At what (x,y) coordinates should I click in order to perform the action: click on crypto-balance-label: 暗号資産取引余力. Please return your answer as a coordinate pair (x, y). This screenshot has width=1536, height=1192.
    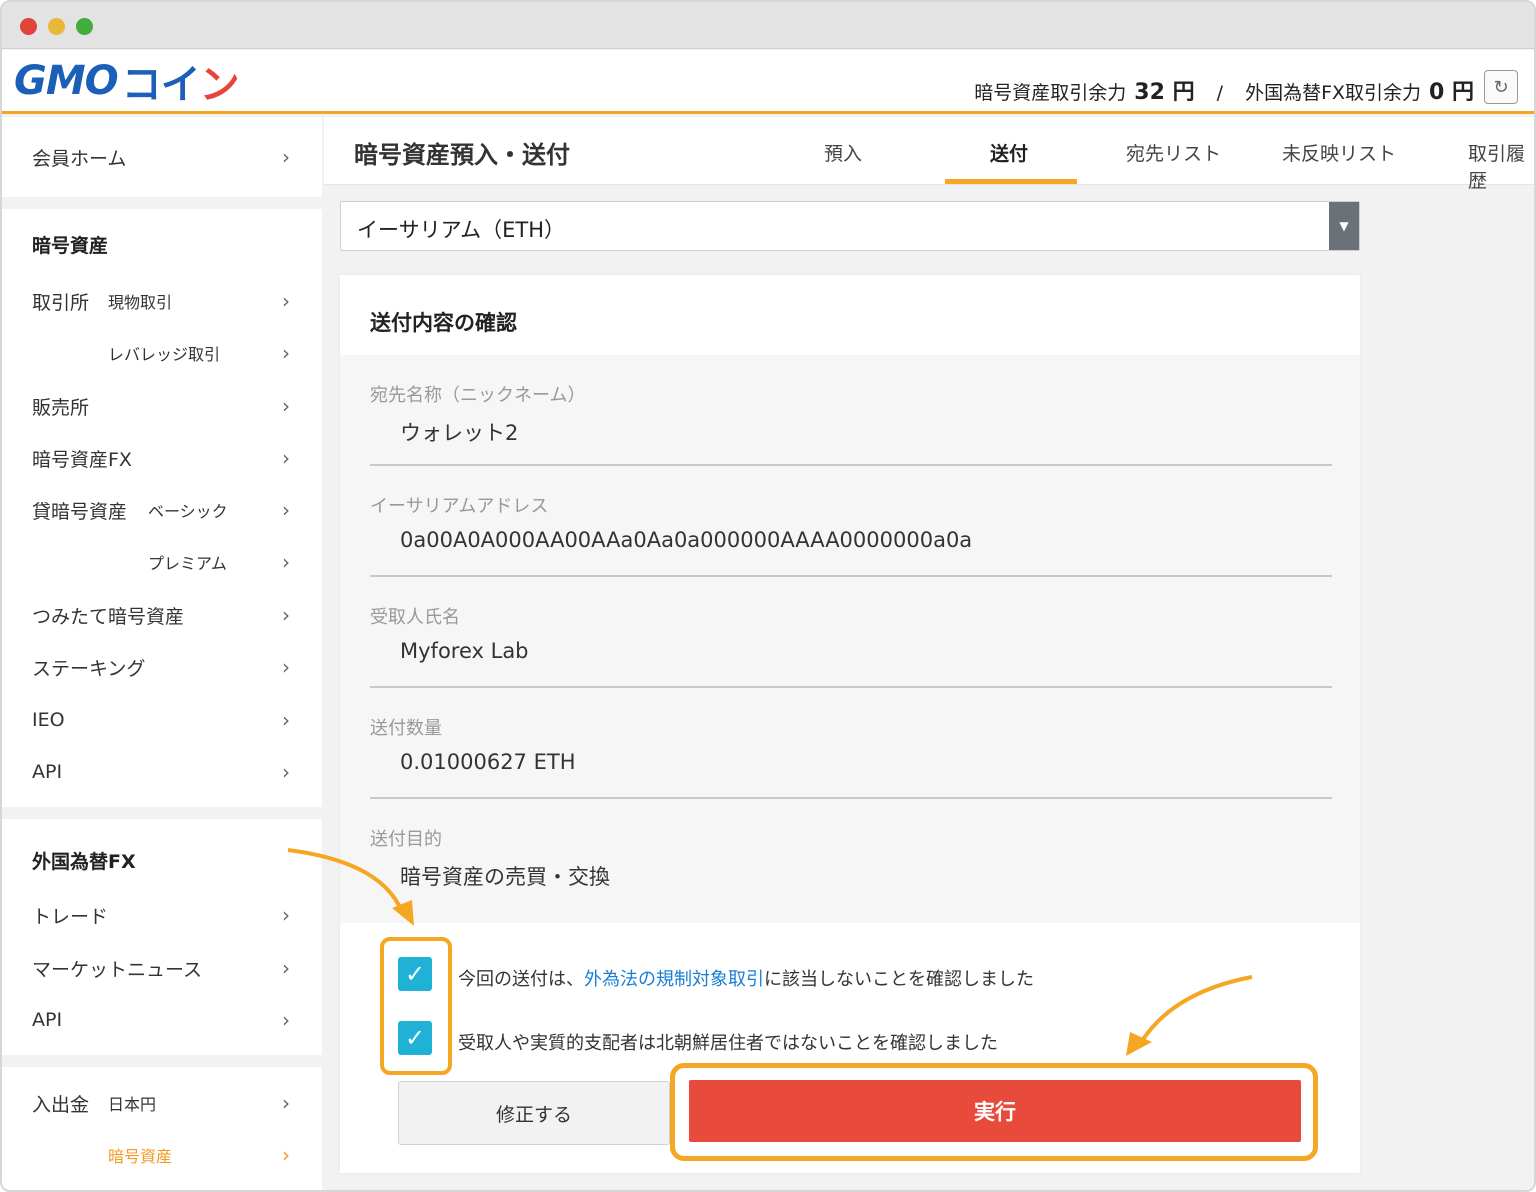
    Looking at the image, I should click on (1050, 93).